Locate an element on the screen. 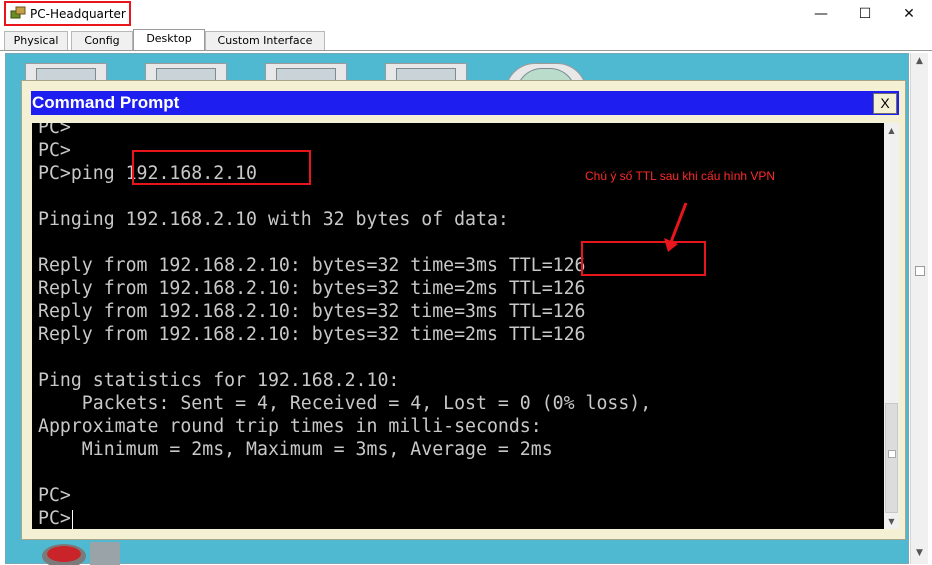 The image size is (932, 565). minimize-icon: — is located at coordinates (821, 14).